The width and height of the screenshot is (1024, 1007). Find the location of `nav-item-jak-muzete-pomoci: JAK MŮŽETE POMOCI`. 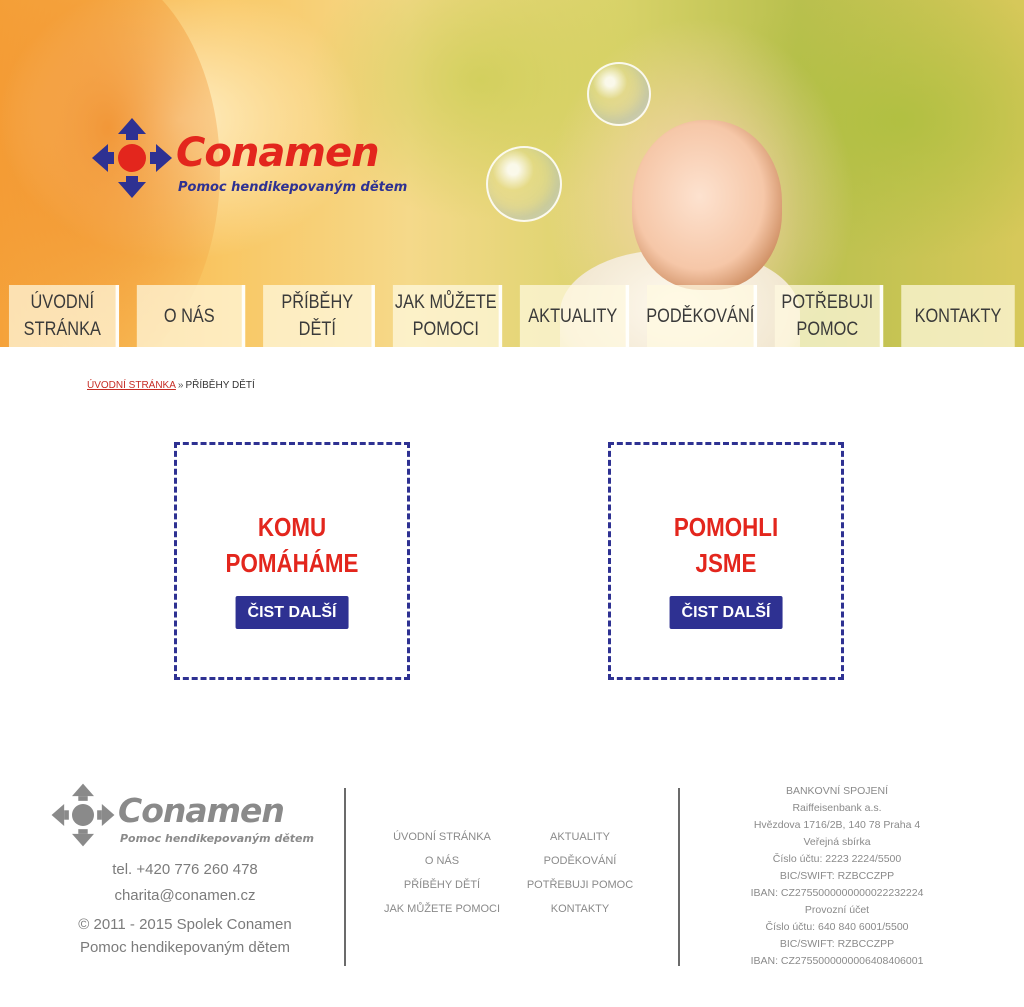

nav-item-jak-muzete-pomoci: JAK MŮŽETE POMOCI is located at coordinates (447, 316).